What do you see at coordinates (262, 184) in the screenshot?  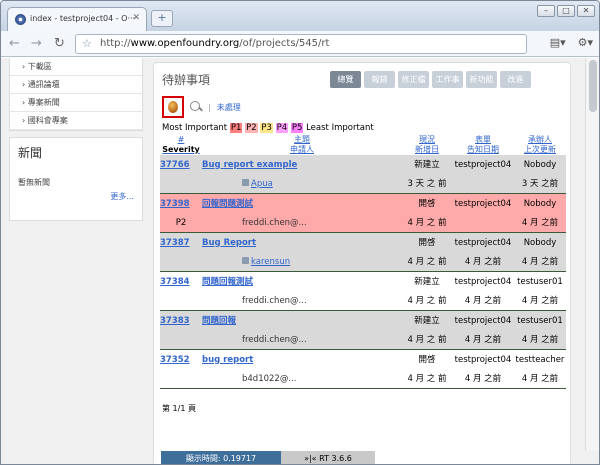 I see `requestor-link: Apua` at bounding box center [262, 184].